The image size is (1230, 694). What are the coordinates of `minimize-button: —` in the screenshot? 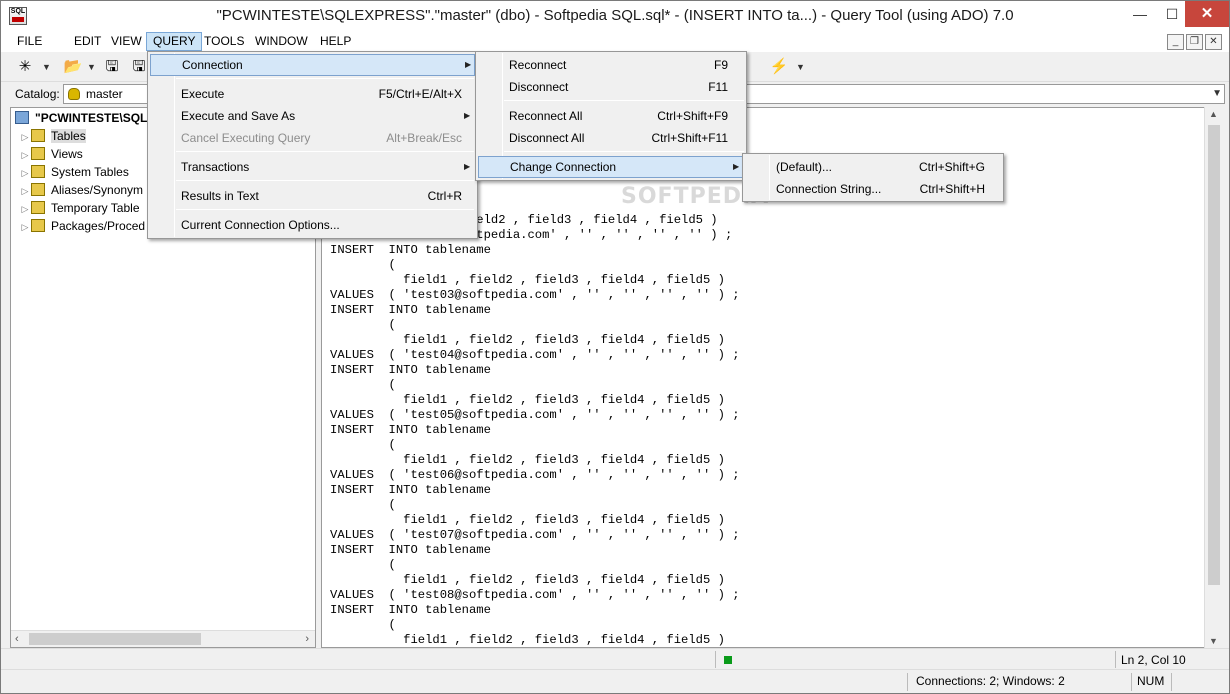 It's located at (1140, 14).